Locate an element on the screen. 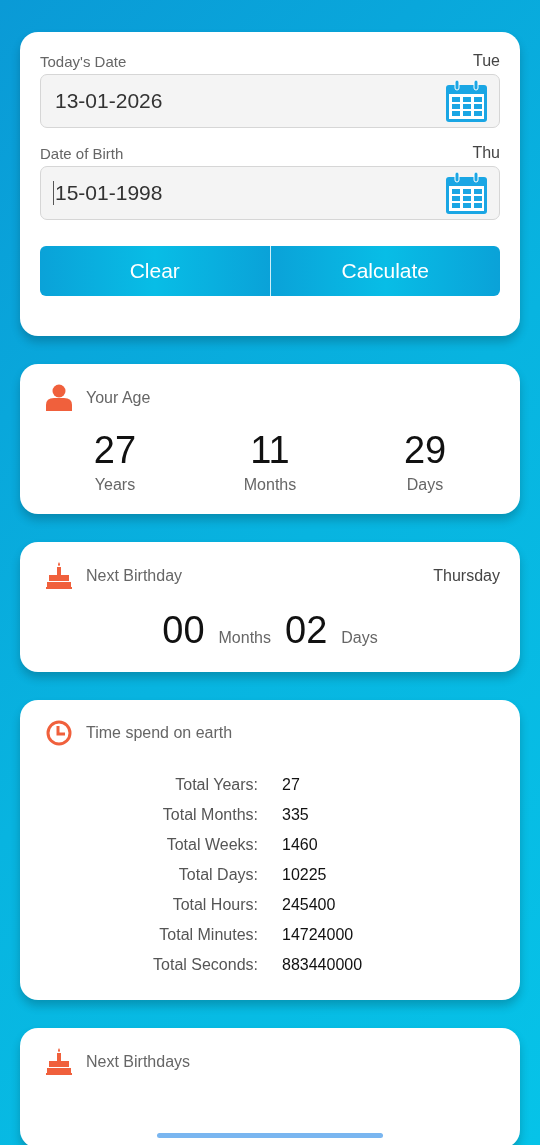 The image size is (540, 1145). stat-label: Total Seconds: is located at coordinates (205, 965).